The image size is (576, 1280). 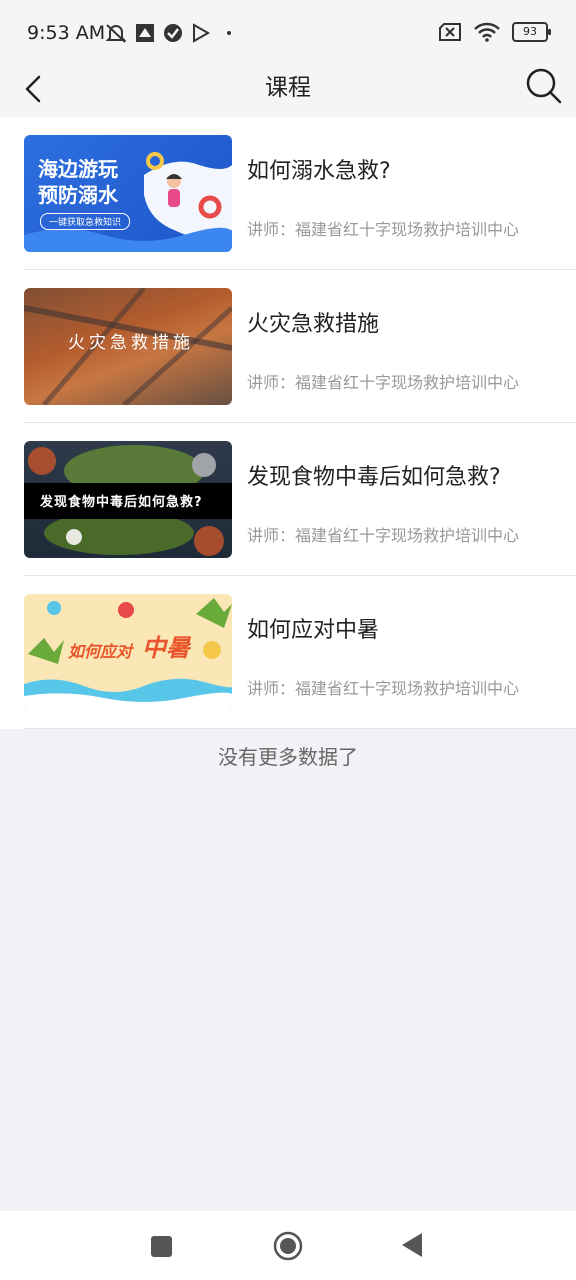 I want to click on course-thumbnail-food-poisoning: 发现食物中毒后如何急救?, so click(x=128, y=499).